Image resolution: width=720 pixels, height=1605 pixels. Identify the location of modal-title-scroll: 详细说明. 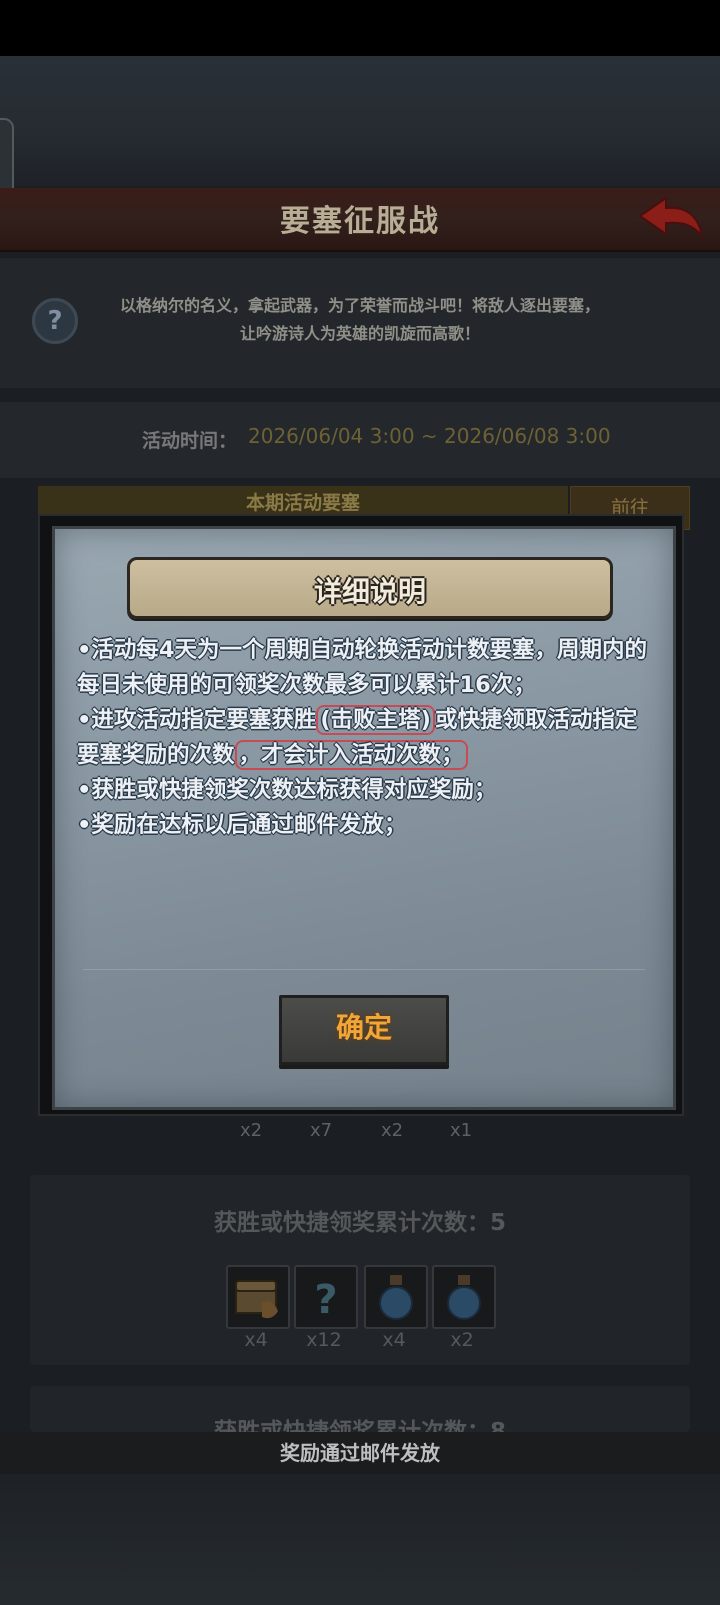
(370, 588).